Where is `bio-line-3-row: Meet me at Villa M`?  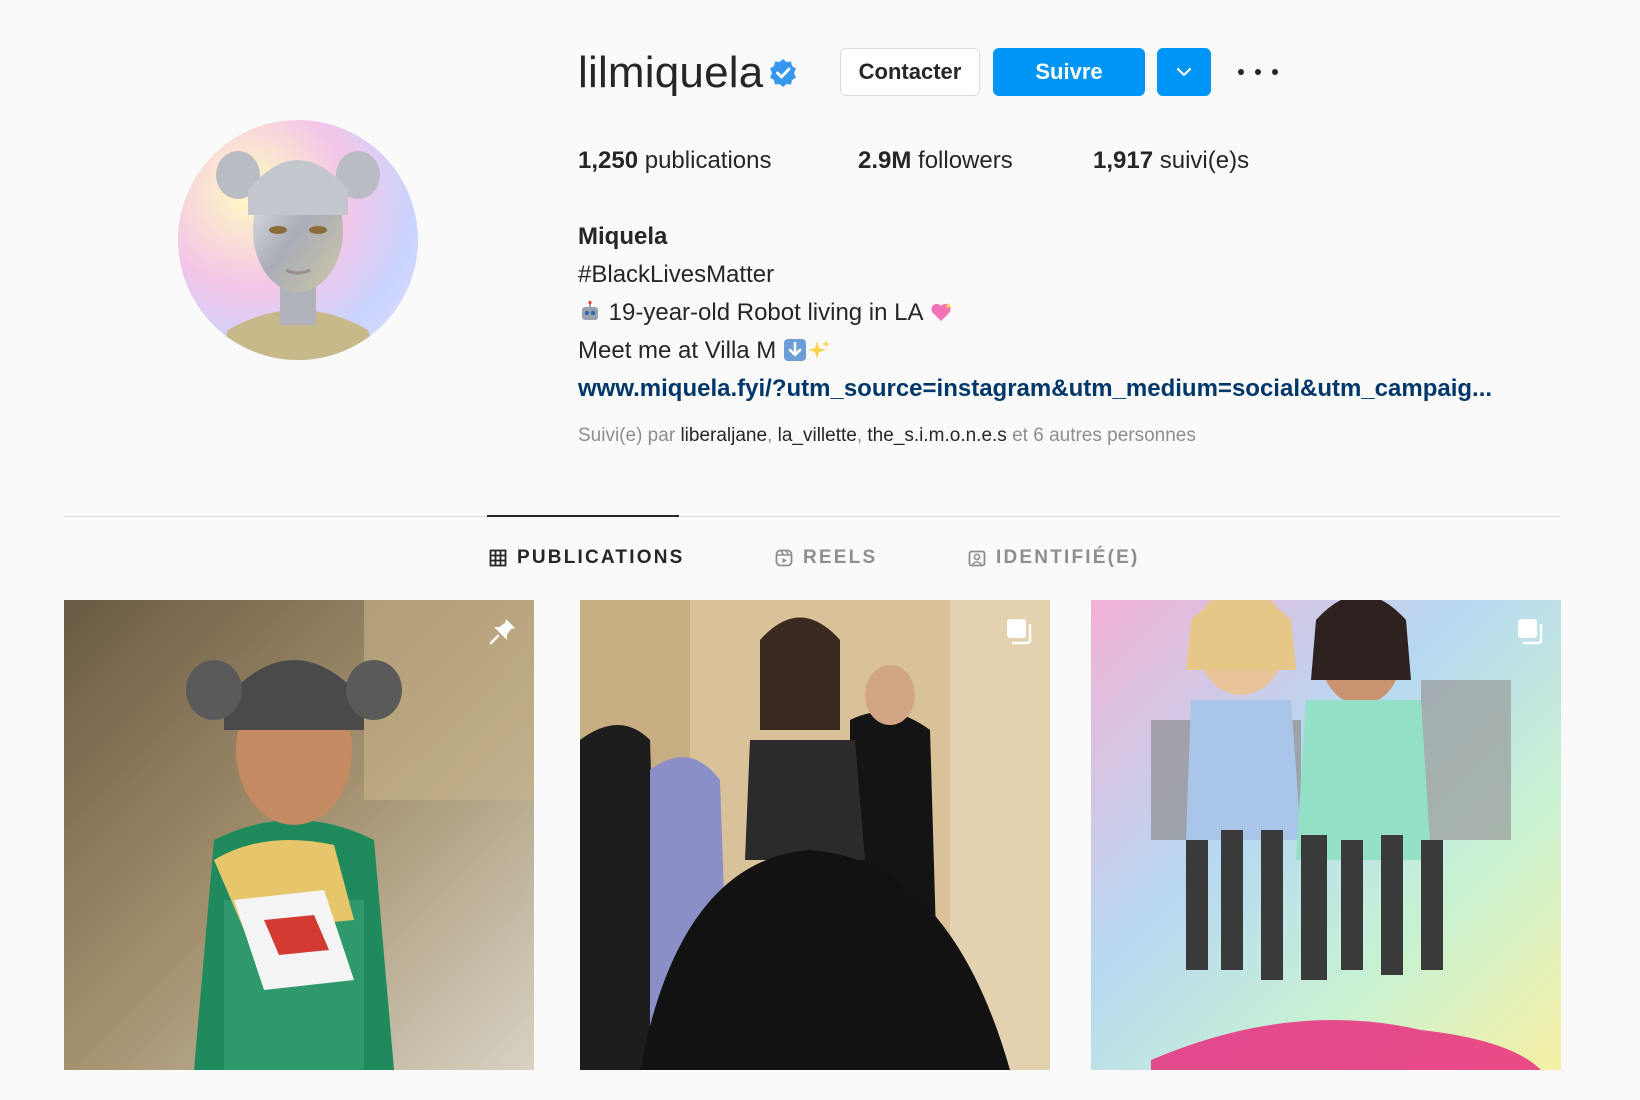 bio-line-3-row: Meet me at Villa M is located at coordinates (1035, 351).